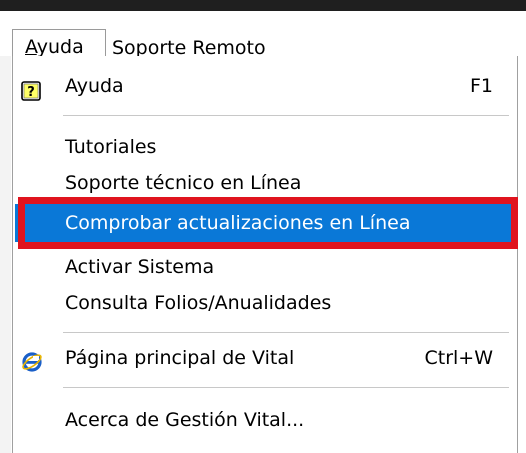  Describe the element at coordinates (458, 358) in the screenshot. I see `menu-item-pagina-principal-shortcut: Ctrl+W` at that location.